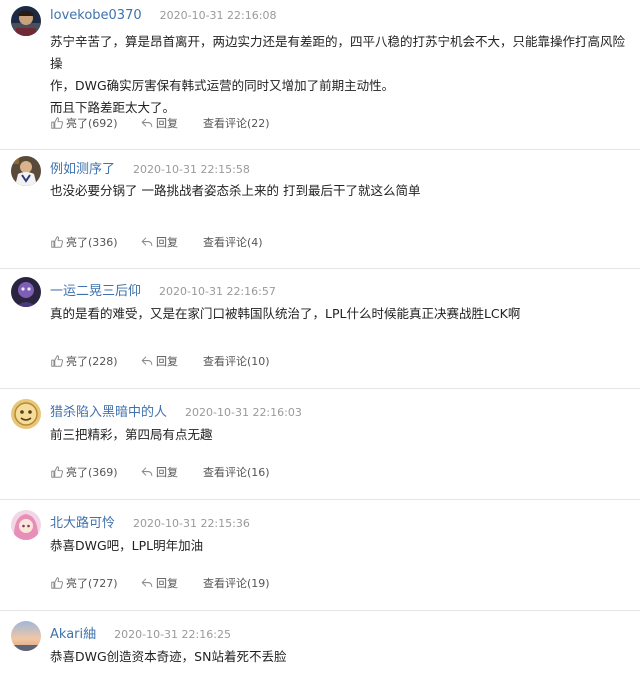 The image size is (640, 674). I want to click on comment-actions: 亮了(228) 回复 查看评论(10), so click(160, 361).